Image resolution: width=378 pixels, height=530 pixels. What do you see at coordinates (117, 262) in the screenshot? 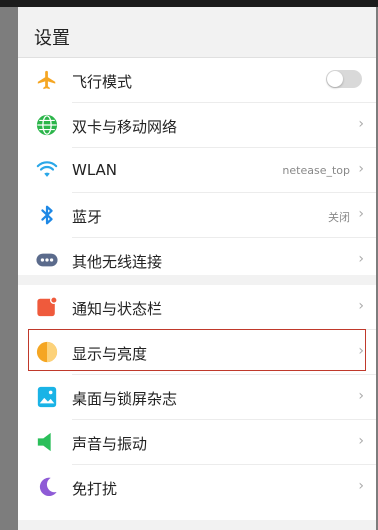
I see `row-label: 其他无线连接` at bounding box center [117, 262].